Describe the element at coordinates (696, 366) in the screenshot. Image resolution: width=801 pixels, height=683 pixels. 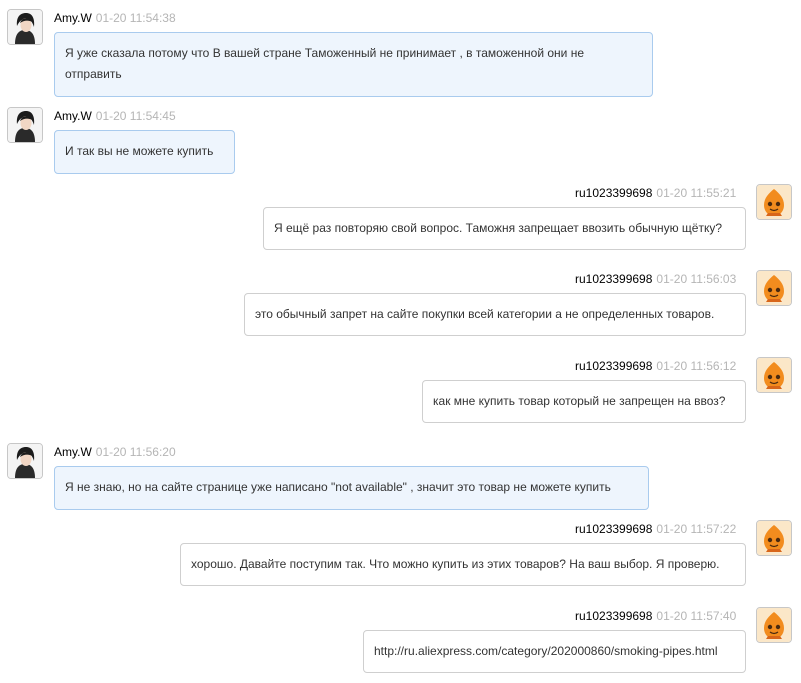
I see `message-time: 01-20 11:56:12` at that location.